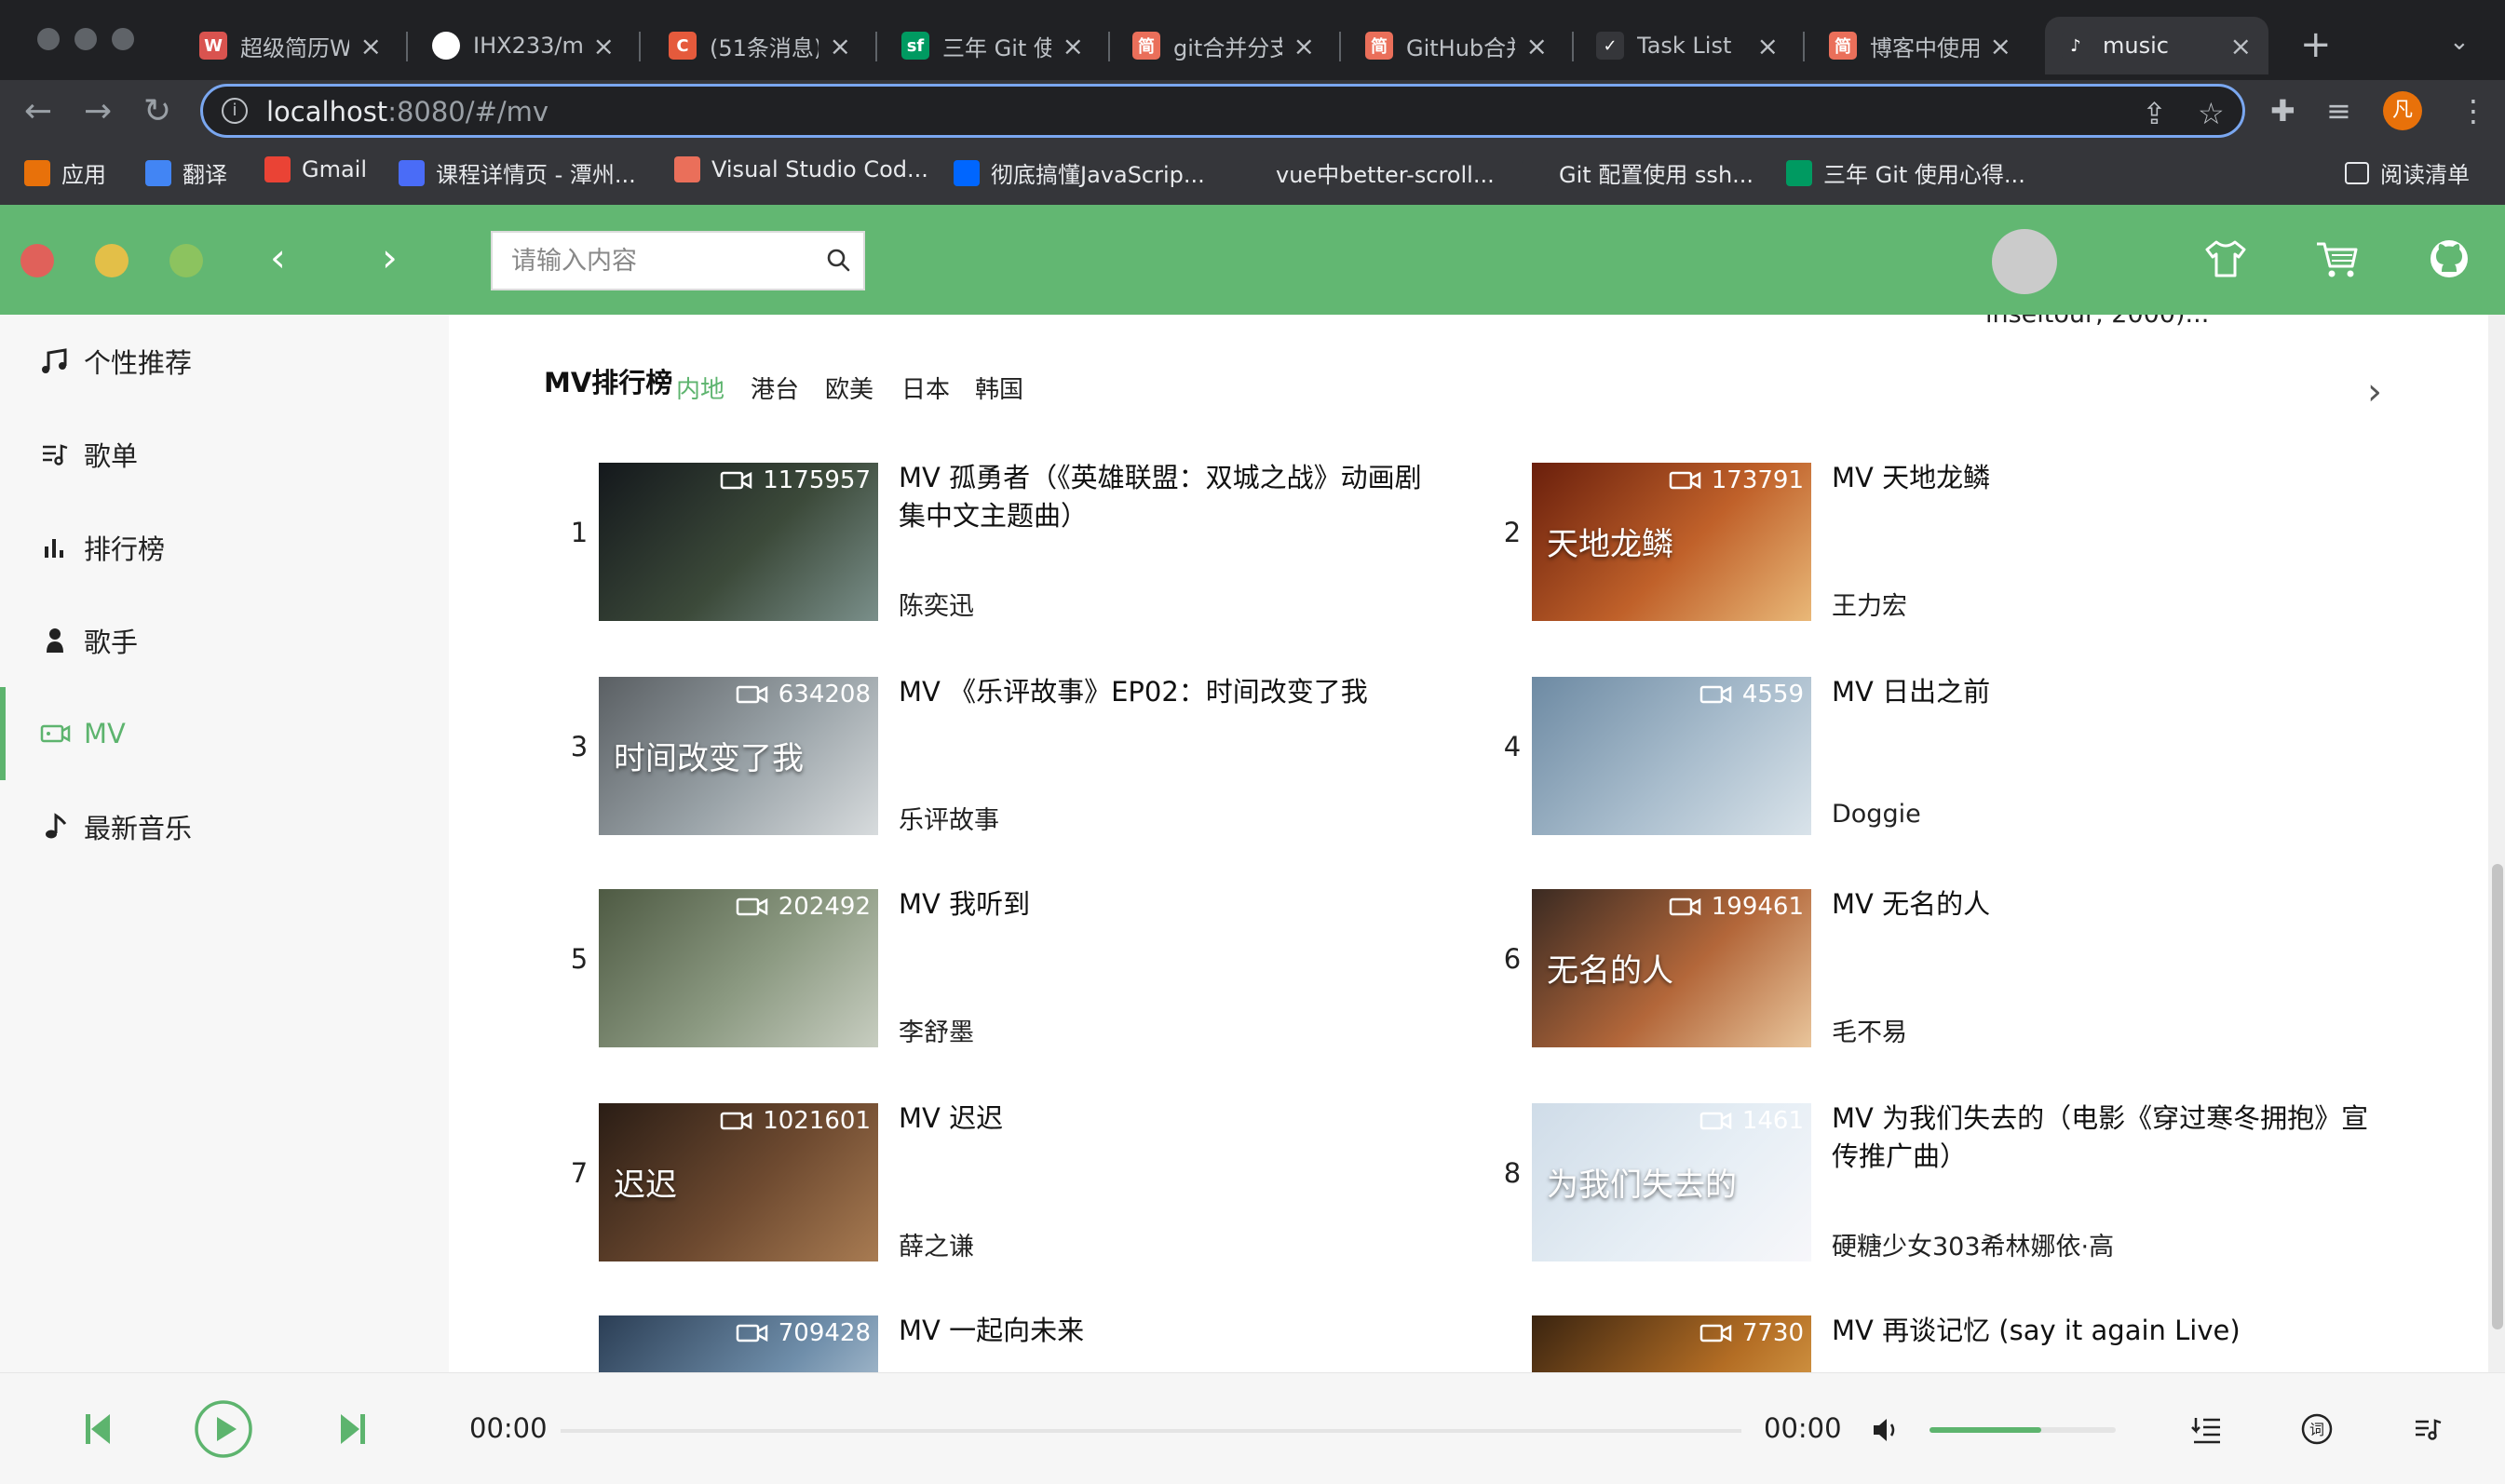  I want to click on share-icon: ⇪, so click(2154, 113).